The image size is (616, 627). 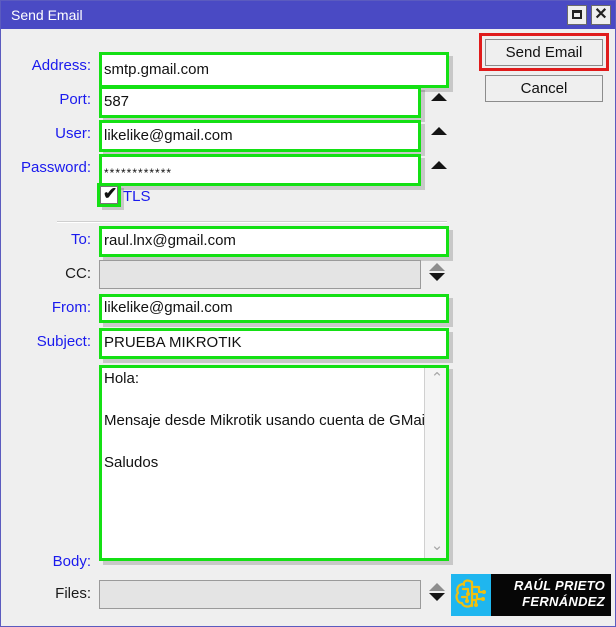 What do you see at coordinates (439, 136) in the screenshot?
I see `user-stepper` at bounding box center [439, 136].